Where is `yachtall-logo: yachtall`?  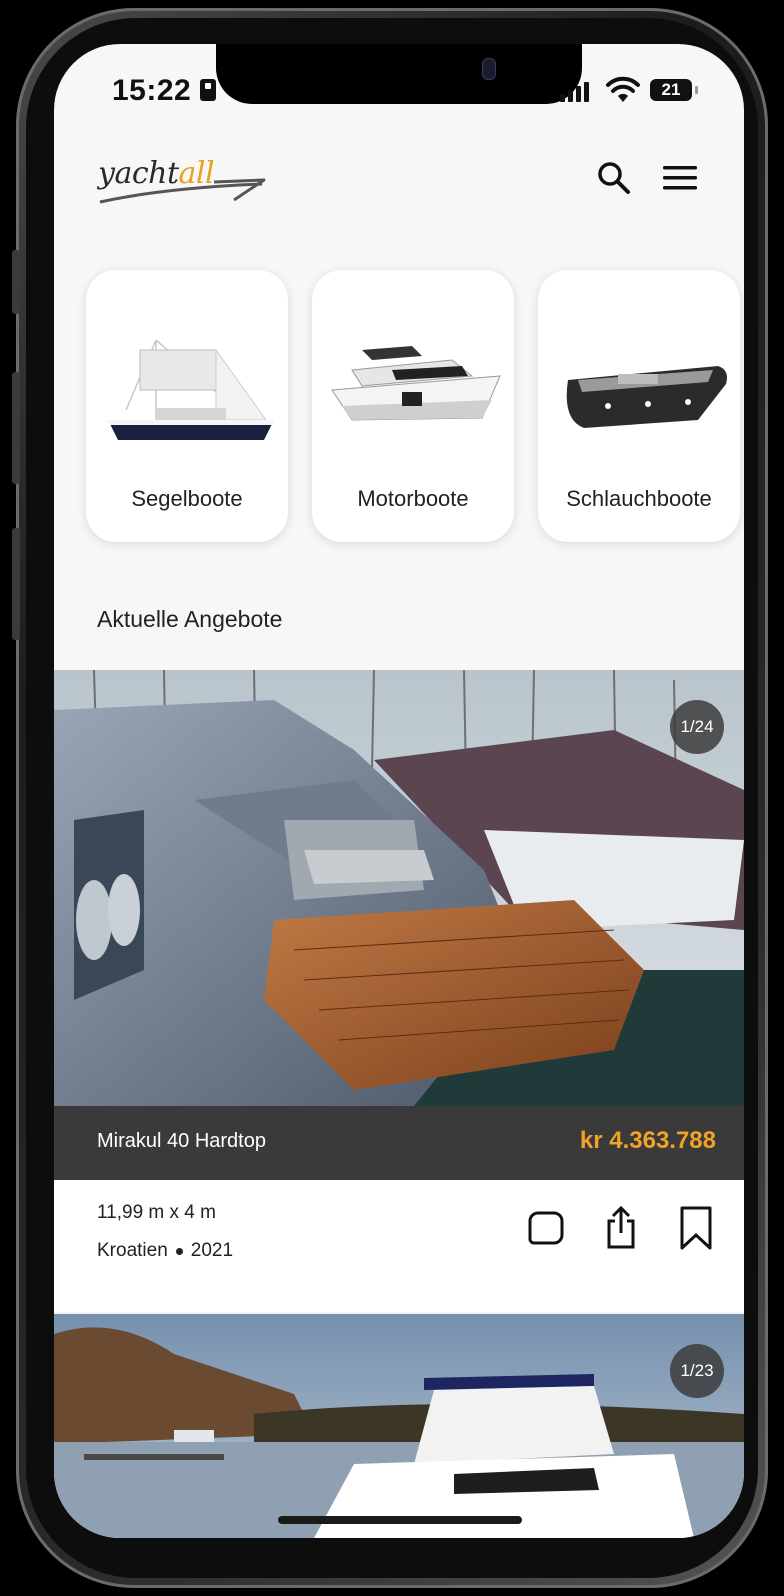
yachtall-logo: yachtall is located at coordinates (184, 179).